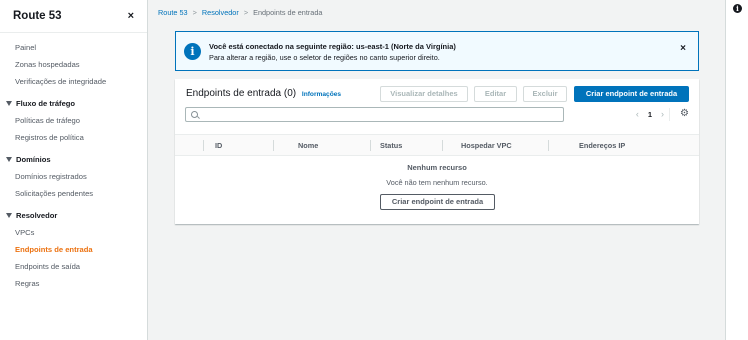  What do you see at coordinates (73, 176) in the screenshot?
I see `sidebar-item-dominios-registrados: Domínios registrados` at bounding box center [73, 176].